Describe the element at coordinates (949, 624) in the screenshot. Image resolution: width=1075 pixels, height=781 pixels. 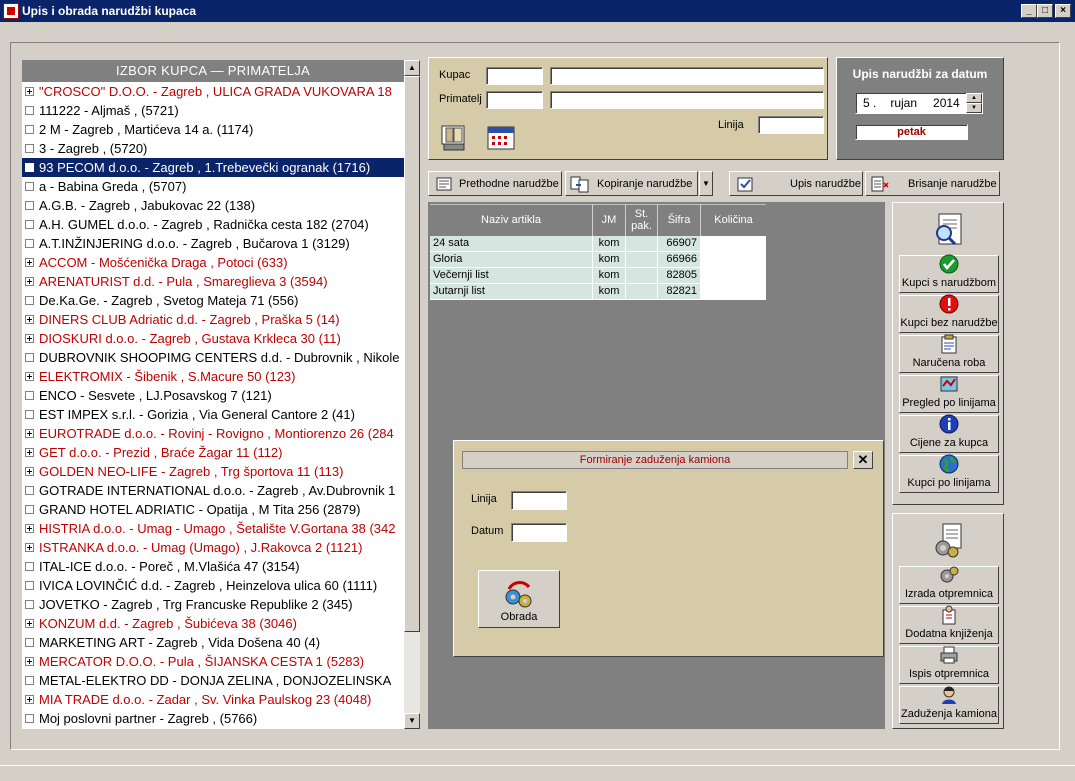
I see `side-button-dodatna-knji-enja: Dodatna knjiženja` at that location.